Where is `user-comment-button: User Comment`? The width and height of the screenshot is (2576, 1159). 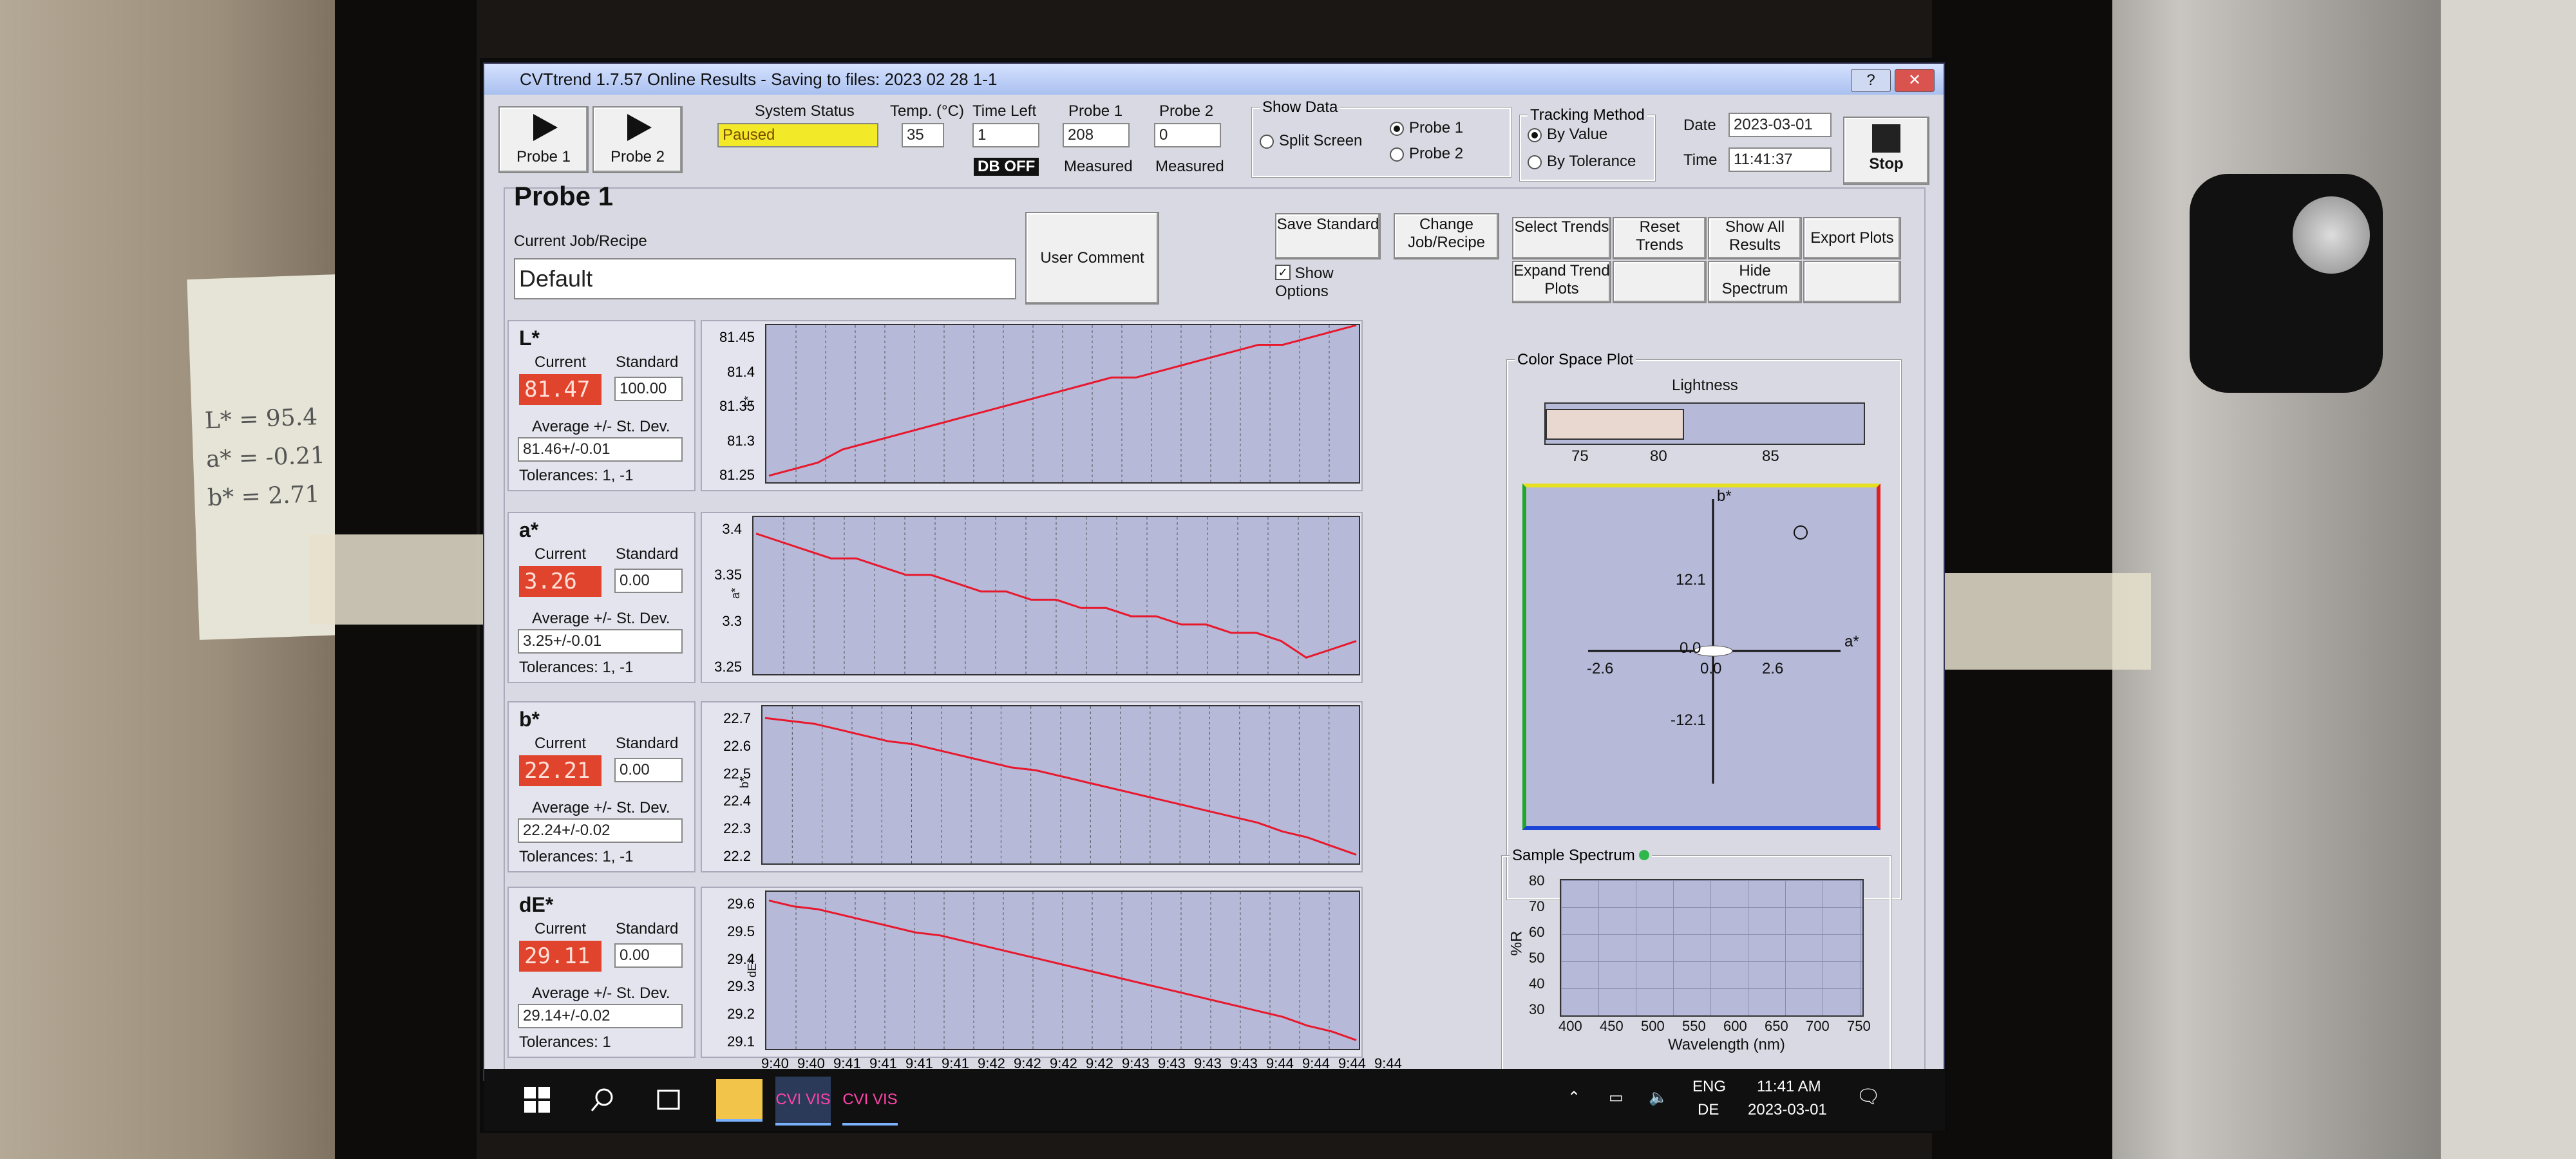
user-comment-button: User Comment is located at coordinates (1092, 258).